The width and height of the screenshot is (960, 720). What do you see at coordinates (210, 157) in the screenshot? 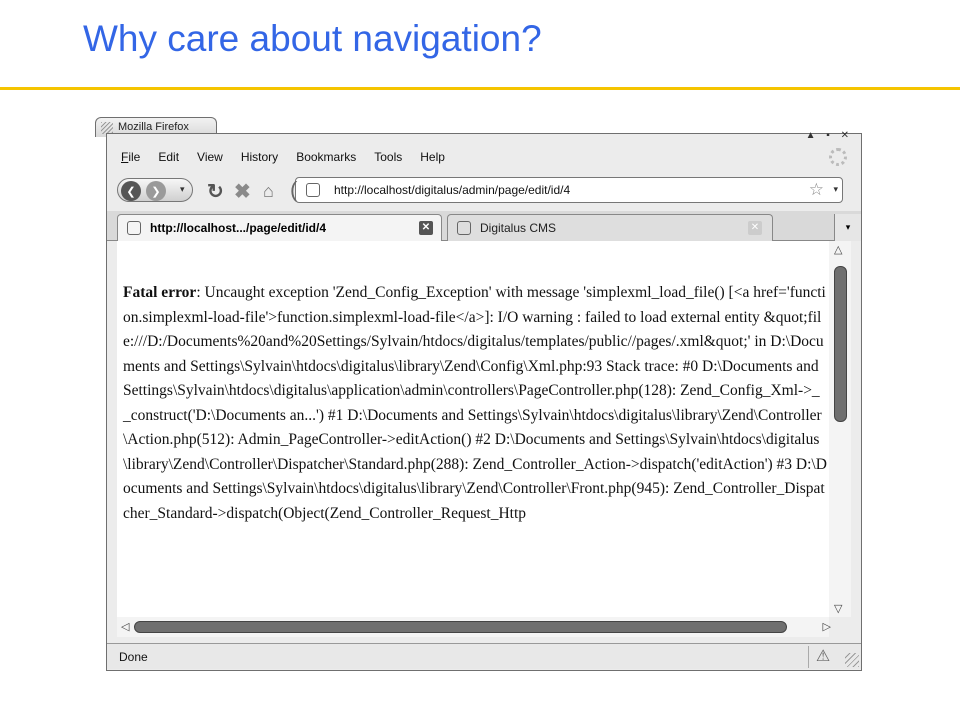
I see `menu-view-label: View` at bounding box center [210, 157].